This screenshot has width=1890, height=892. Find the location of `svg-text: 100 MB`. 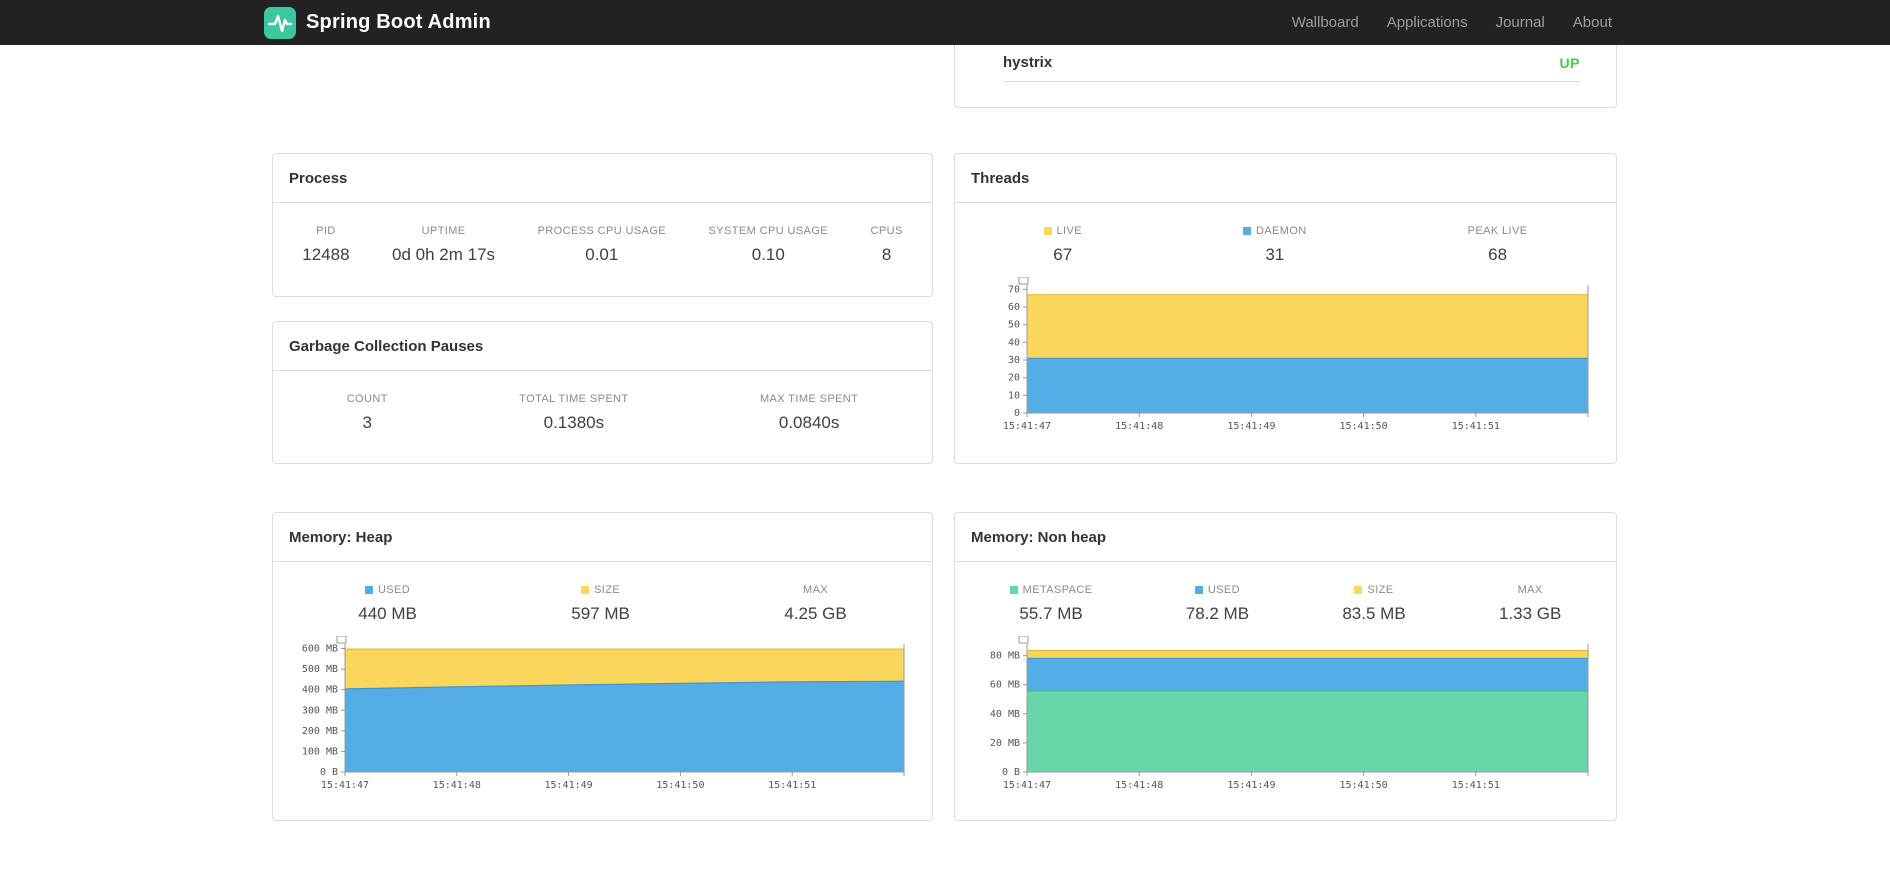

svg-text: 100 MB is located at coordinates (320, 751).